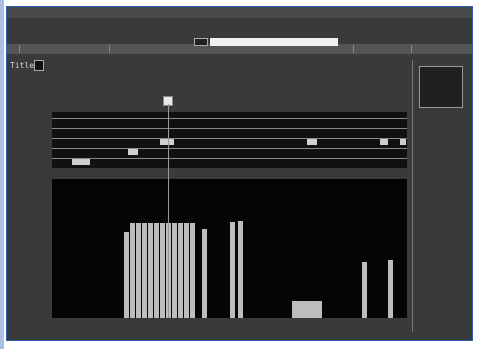 This screenshot has width=481, height=349. What do you see at coordinates (441, 87) in the screenshot?
I see `side-info-box` at bounding box center [441, 87].